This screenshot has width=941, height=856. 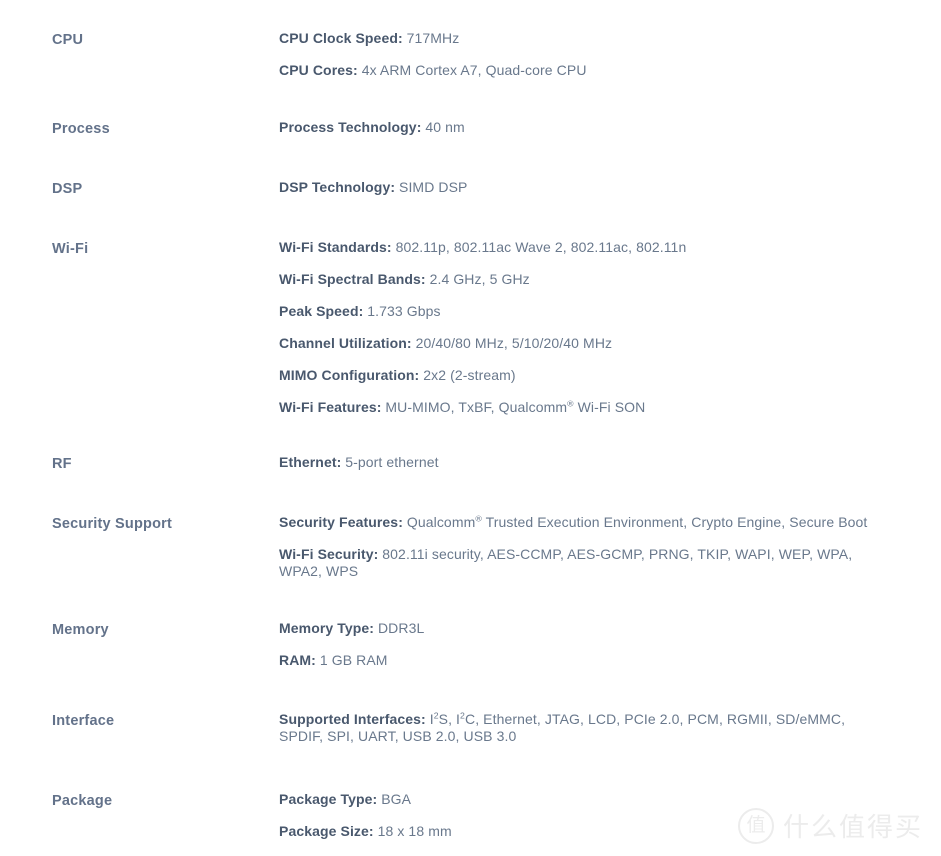 What do you see at coordinates (112, 524) in the screenshot?
I see `group-label-security-support: Security Support` at bounding box center [112, 524].